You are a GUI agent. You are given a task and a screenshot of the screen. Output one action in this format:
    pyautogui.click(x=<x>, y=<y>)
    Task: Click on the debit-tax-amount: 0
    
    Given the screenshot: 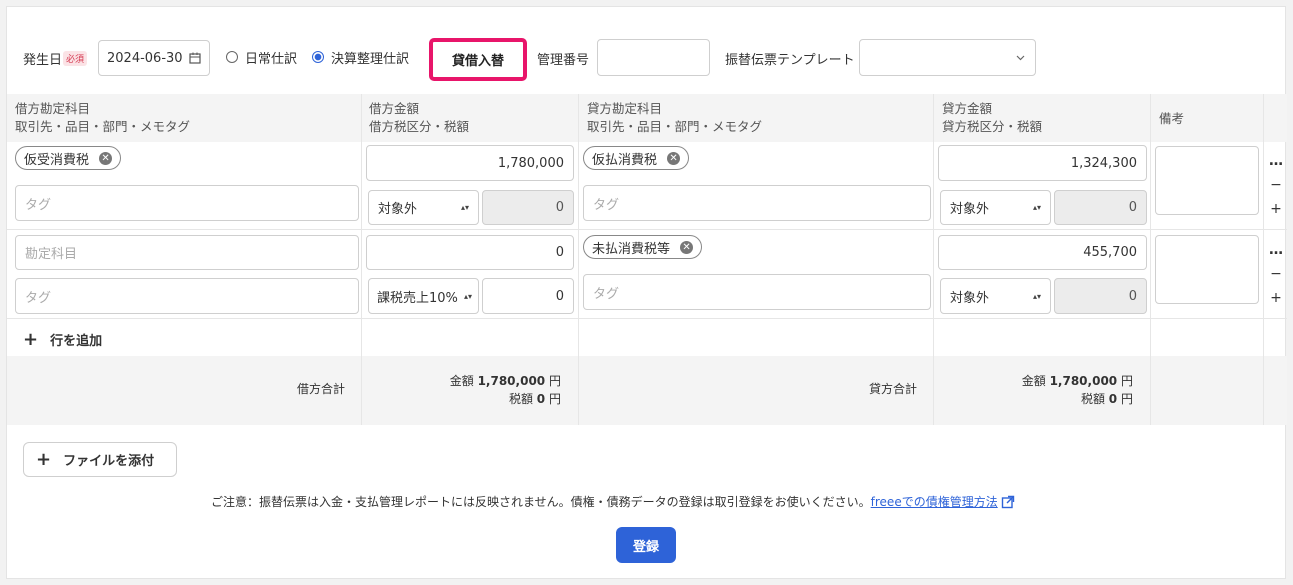 What is the action you would take?
    pyautogui.click(x=528, y=207)
    